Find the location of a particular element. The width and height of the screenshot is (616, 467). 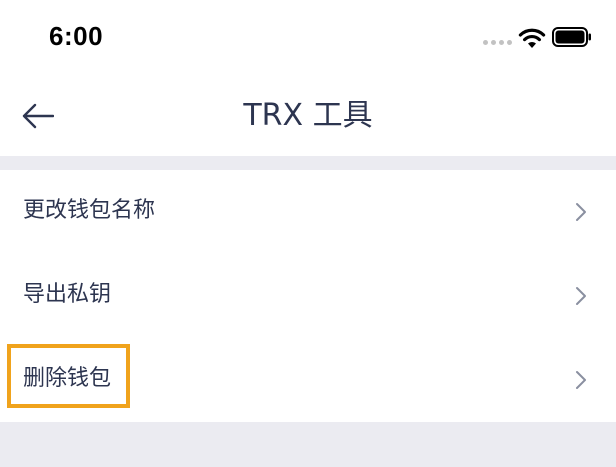

menu-item-label: 导出私钥 is located at coordinates (67, 294).